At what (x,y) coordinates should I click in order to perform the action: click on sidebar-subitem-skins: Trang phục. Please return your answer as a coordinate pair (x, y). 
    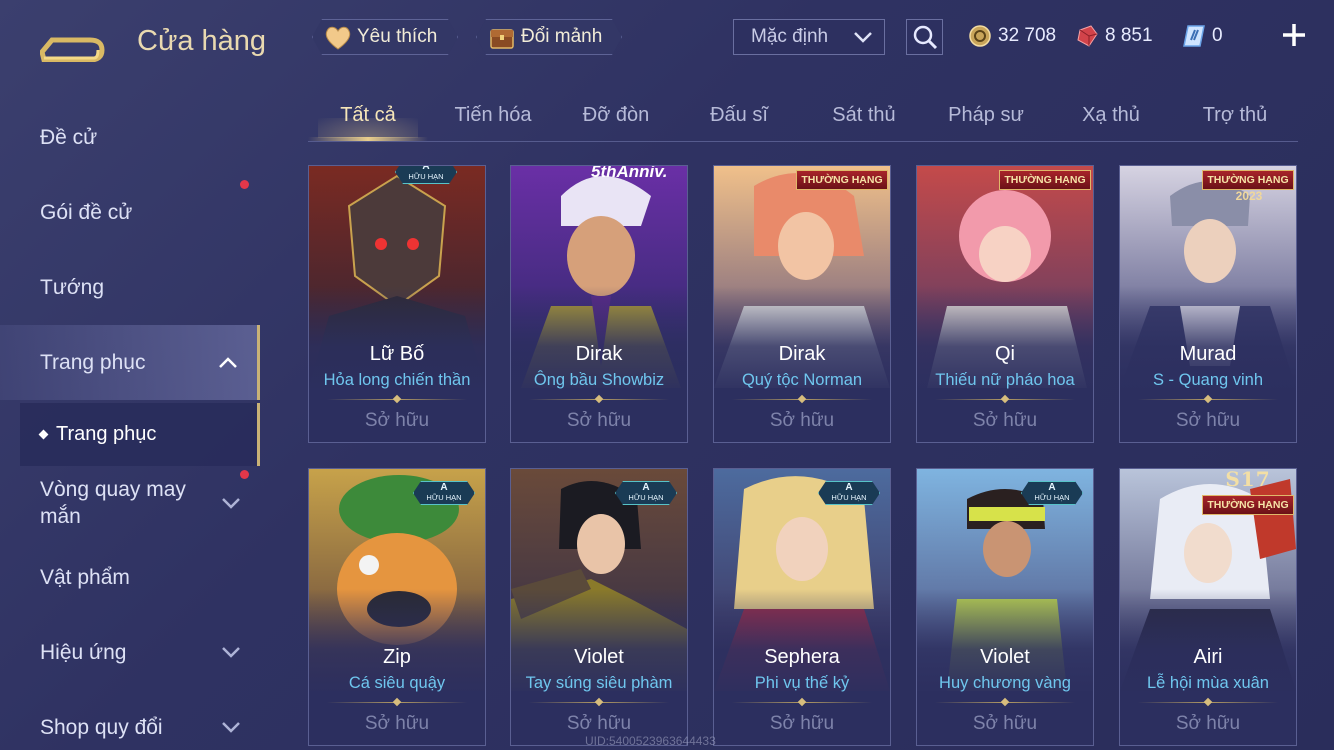
    Looking at the image, I should click on (140, 434).